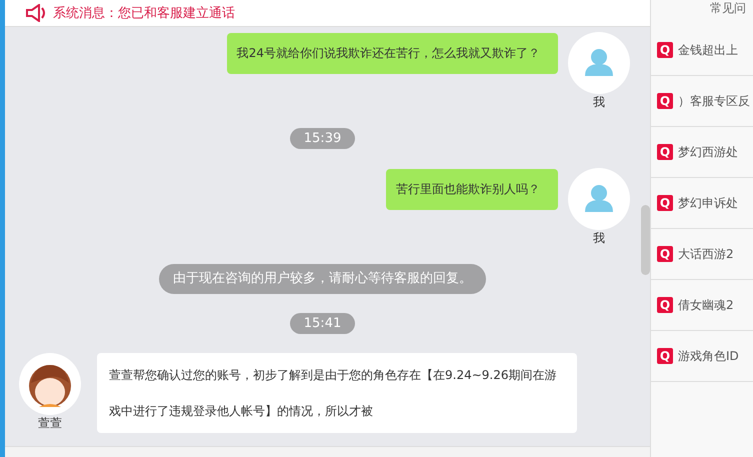 The image size is (753, 457). Describe the element at coordinates (702, 101) in the screenshot. I see `faq-item: Q ）客服专区反` at that location.